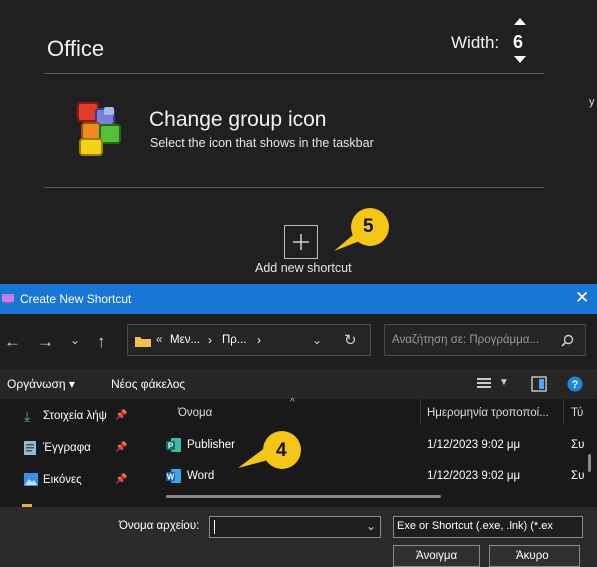  I want to click on new-folder-button: Νέος φάκελος, so click(148, 384).